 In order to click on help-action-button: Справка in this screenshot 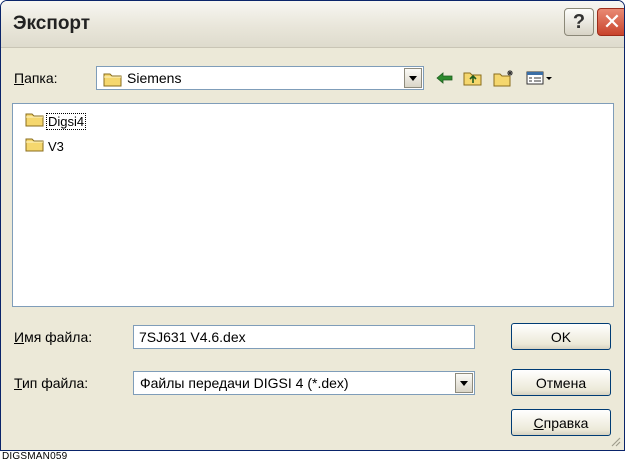, I will do `click(561, 422)`.